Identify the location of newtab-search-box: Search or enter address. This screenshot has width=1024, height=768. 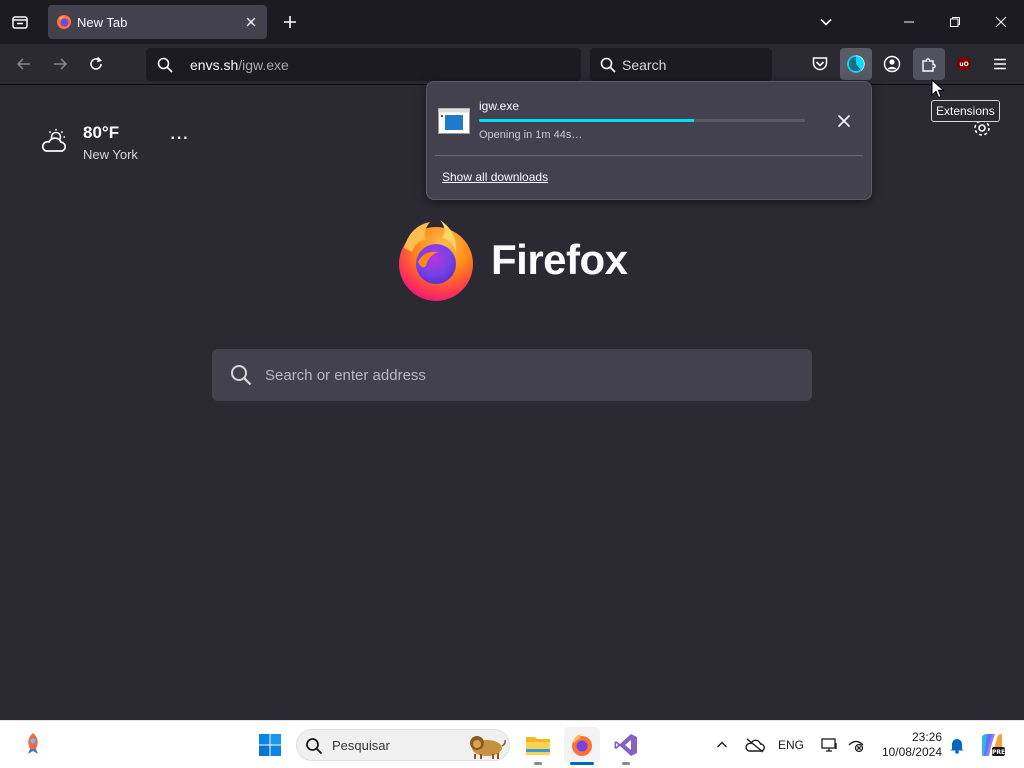
(512, 375).